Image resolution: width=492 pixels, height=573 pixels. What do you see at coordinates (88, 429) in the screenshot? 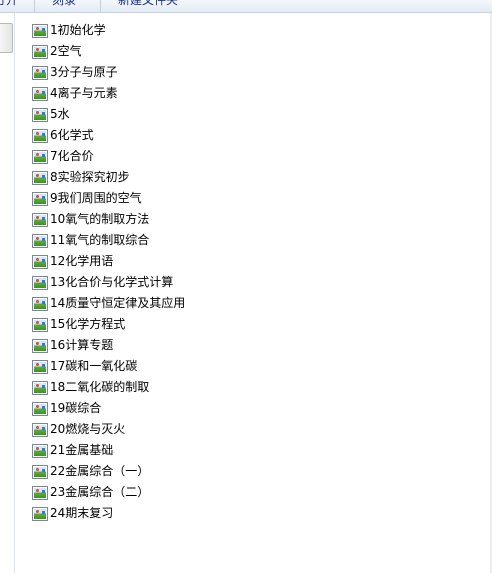
I see `file-name: 20燃烧与灭火` at bounding box center [88, 429].